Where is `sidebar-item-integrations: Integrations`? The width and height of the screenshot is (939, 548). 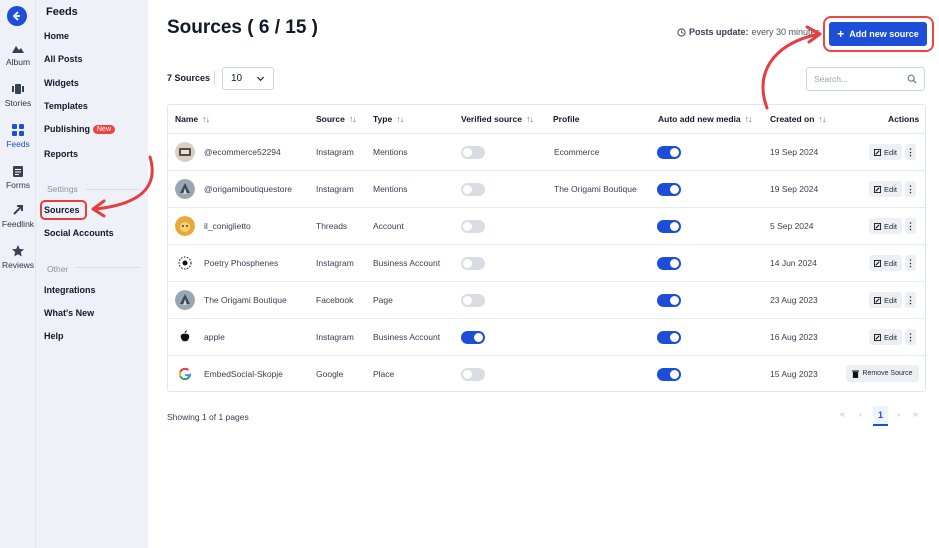
sidebar-item-integrations: Integrations is located at coordinates (70, 290).